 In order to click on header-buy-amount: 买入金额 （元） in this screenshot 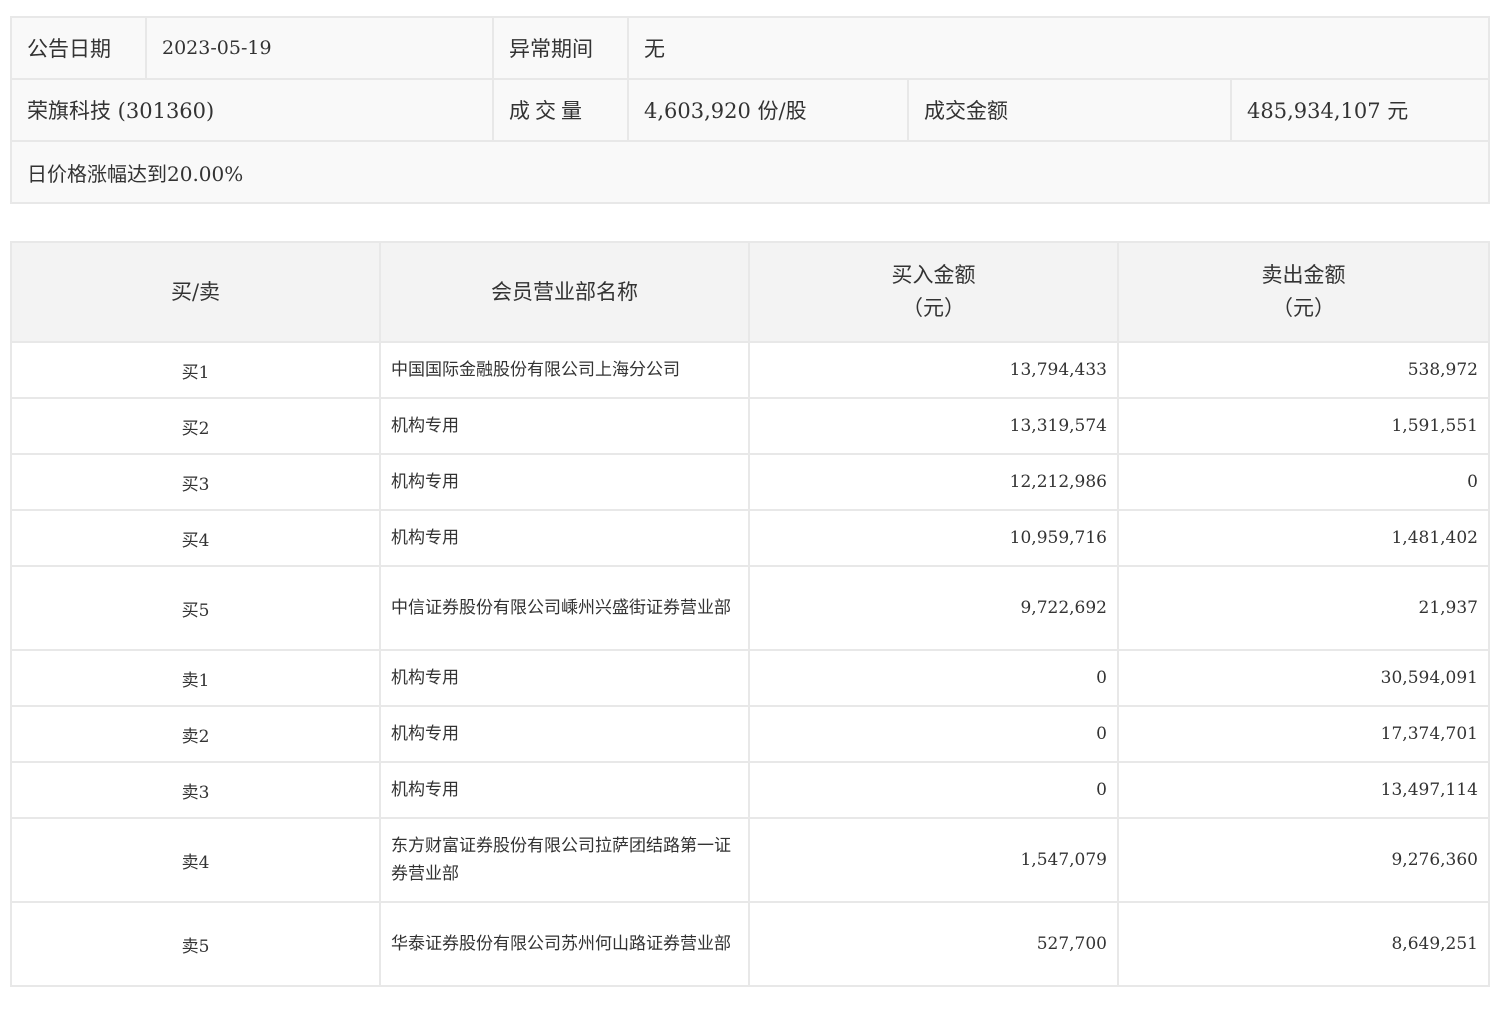, I will do `click(933, 292)`.